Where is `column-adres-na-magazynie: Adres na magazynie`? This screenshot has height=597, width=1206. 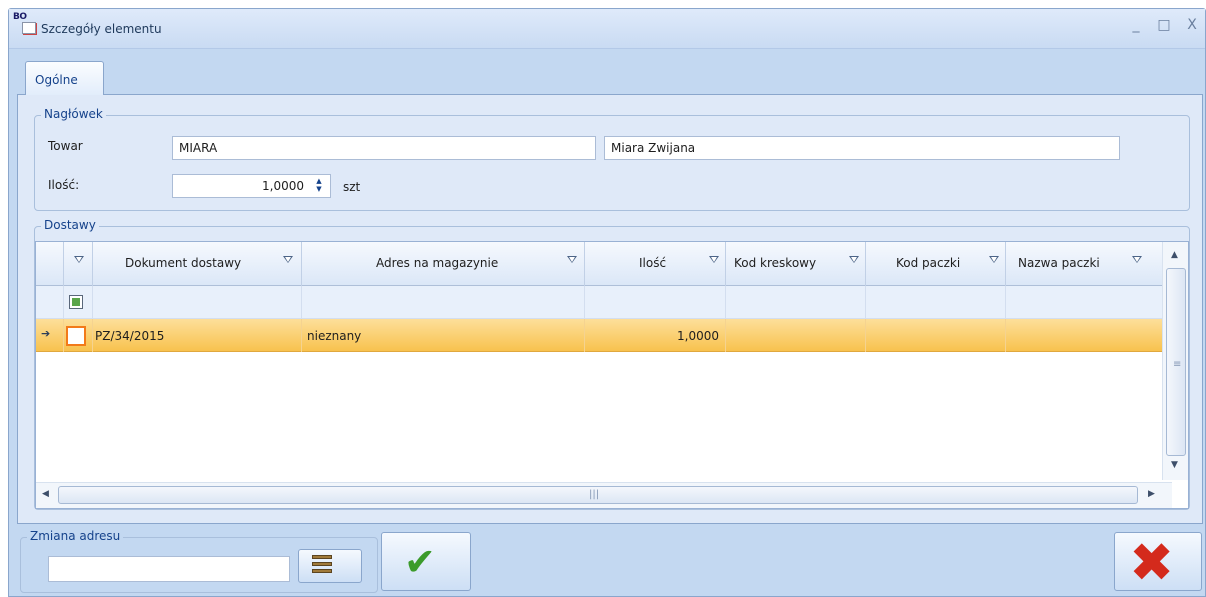 column-adres-na-magazynie: Adres na magazynie is located at coordinates (443, 264).